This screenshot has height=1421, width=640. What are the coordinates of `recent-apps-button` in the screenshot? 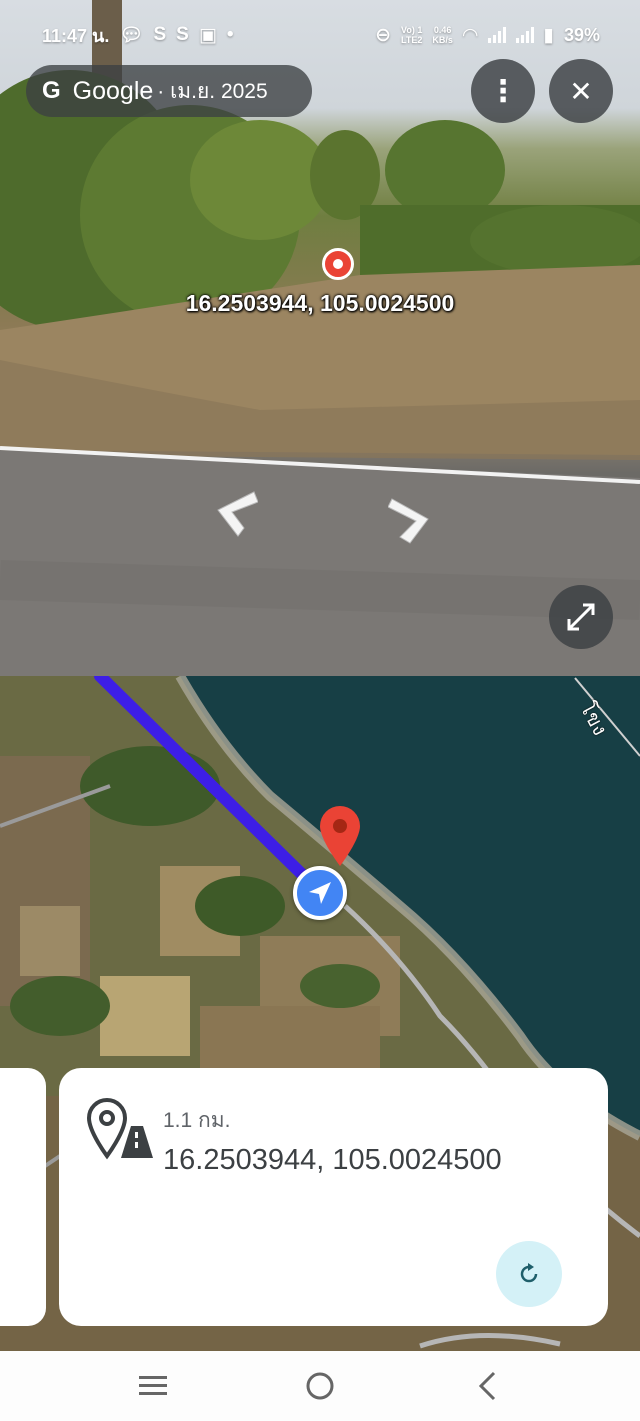 It's located at (153, 1386).